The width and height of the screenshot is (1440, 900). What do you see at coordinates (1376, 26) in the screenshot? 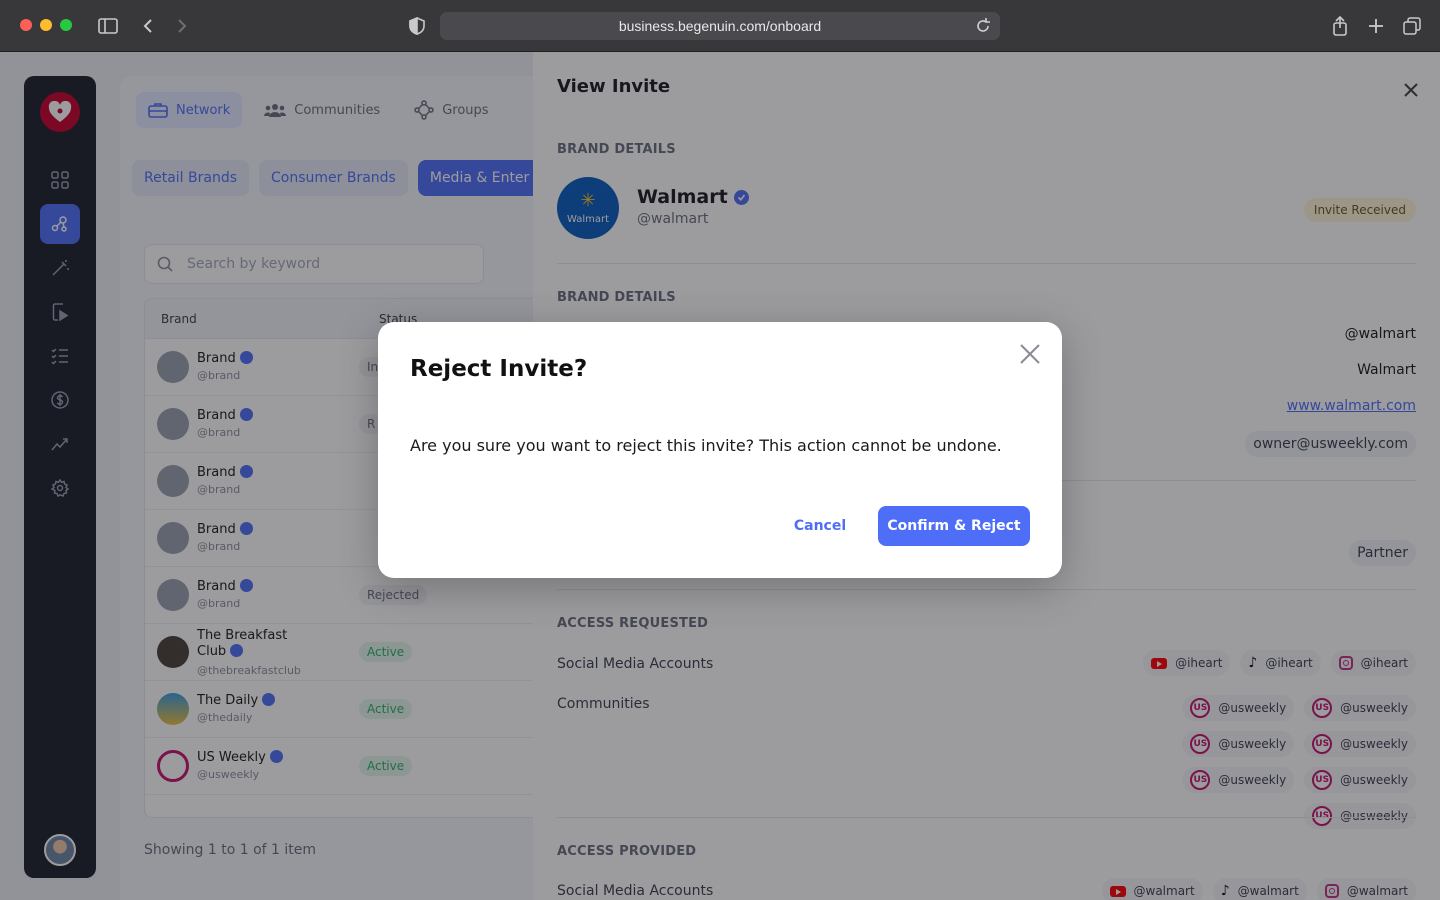
I see `new-tab-icon` at bounding box center [1376, 26].